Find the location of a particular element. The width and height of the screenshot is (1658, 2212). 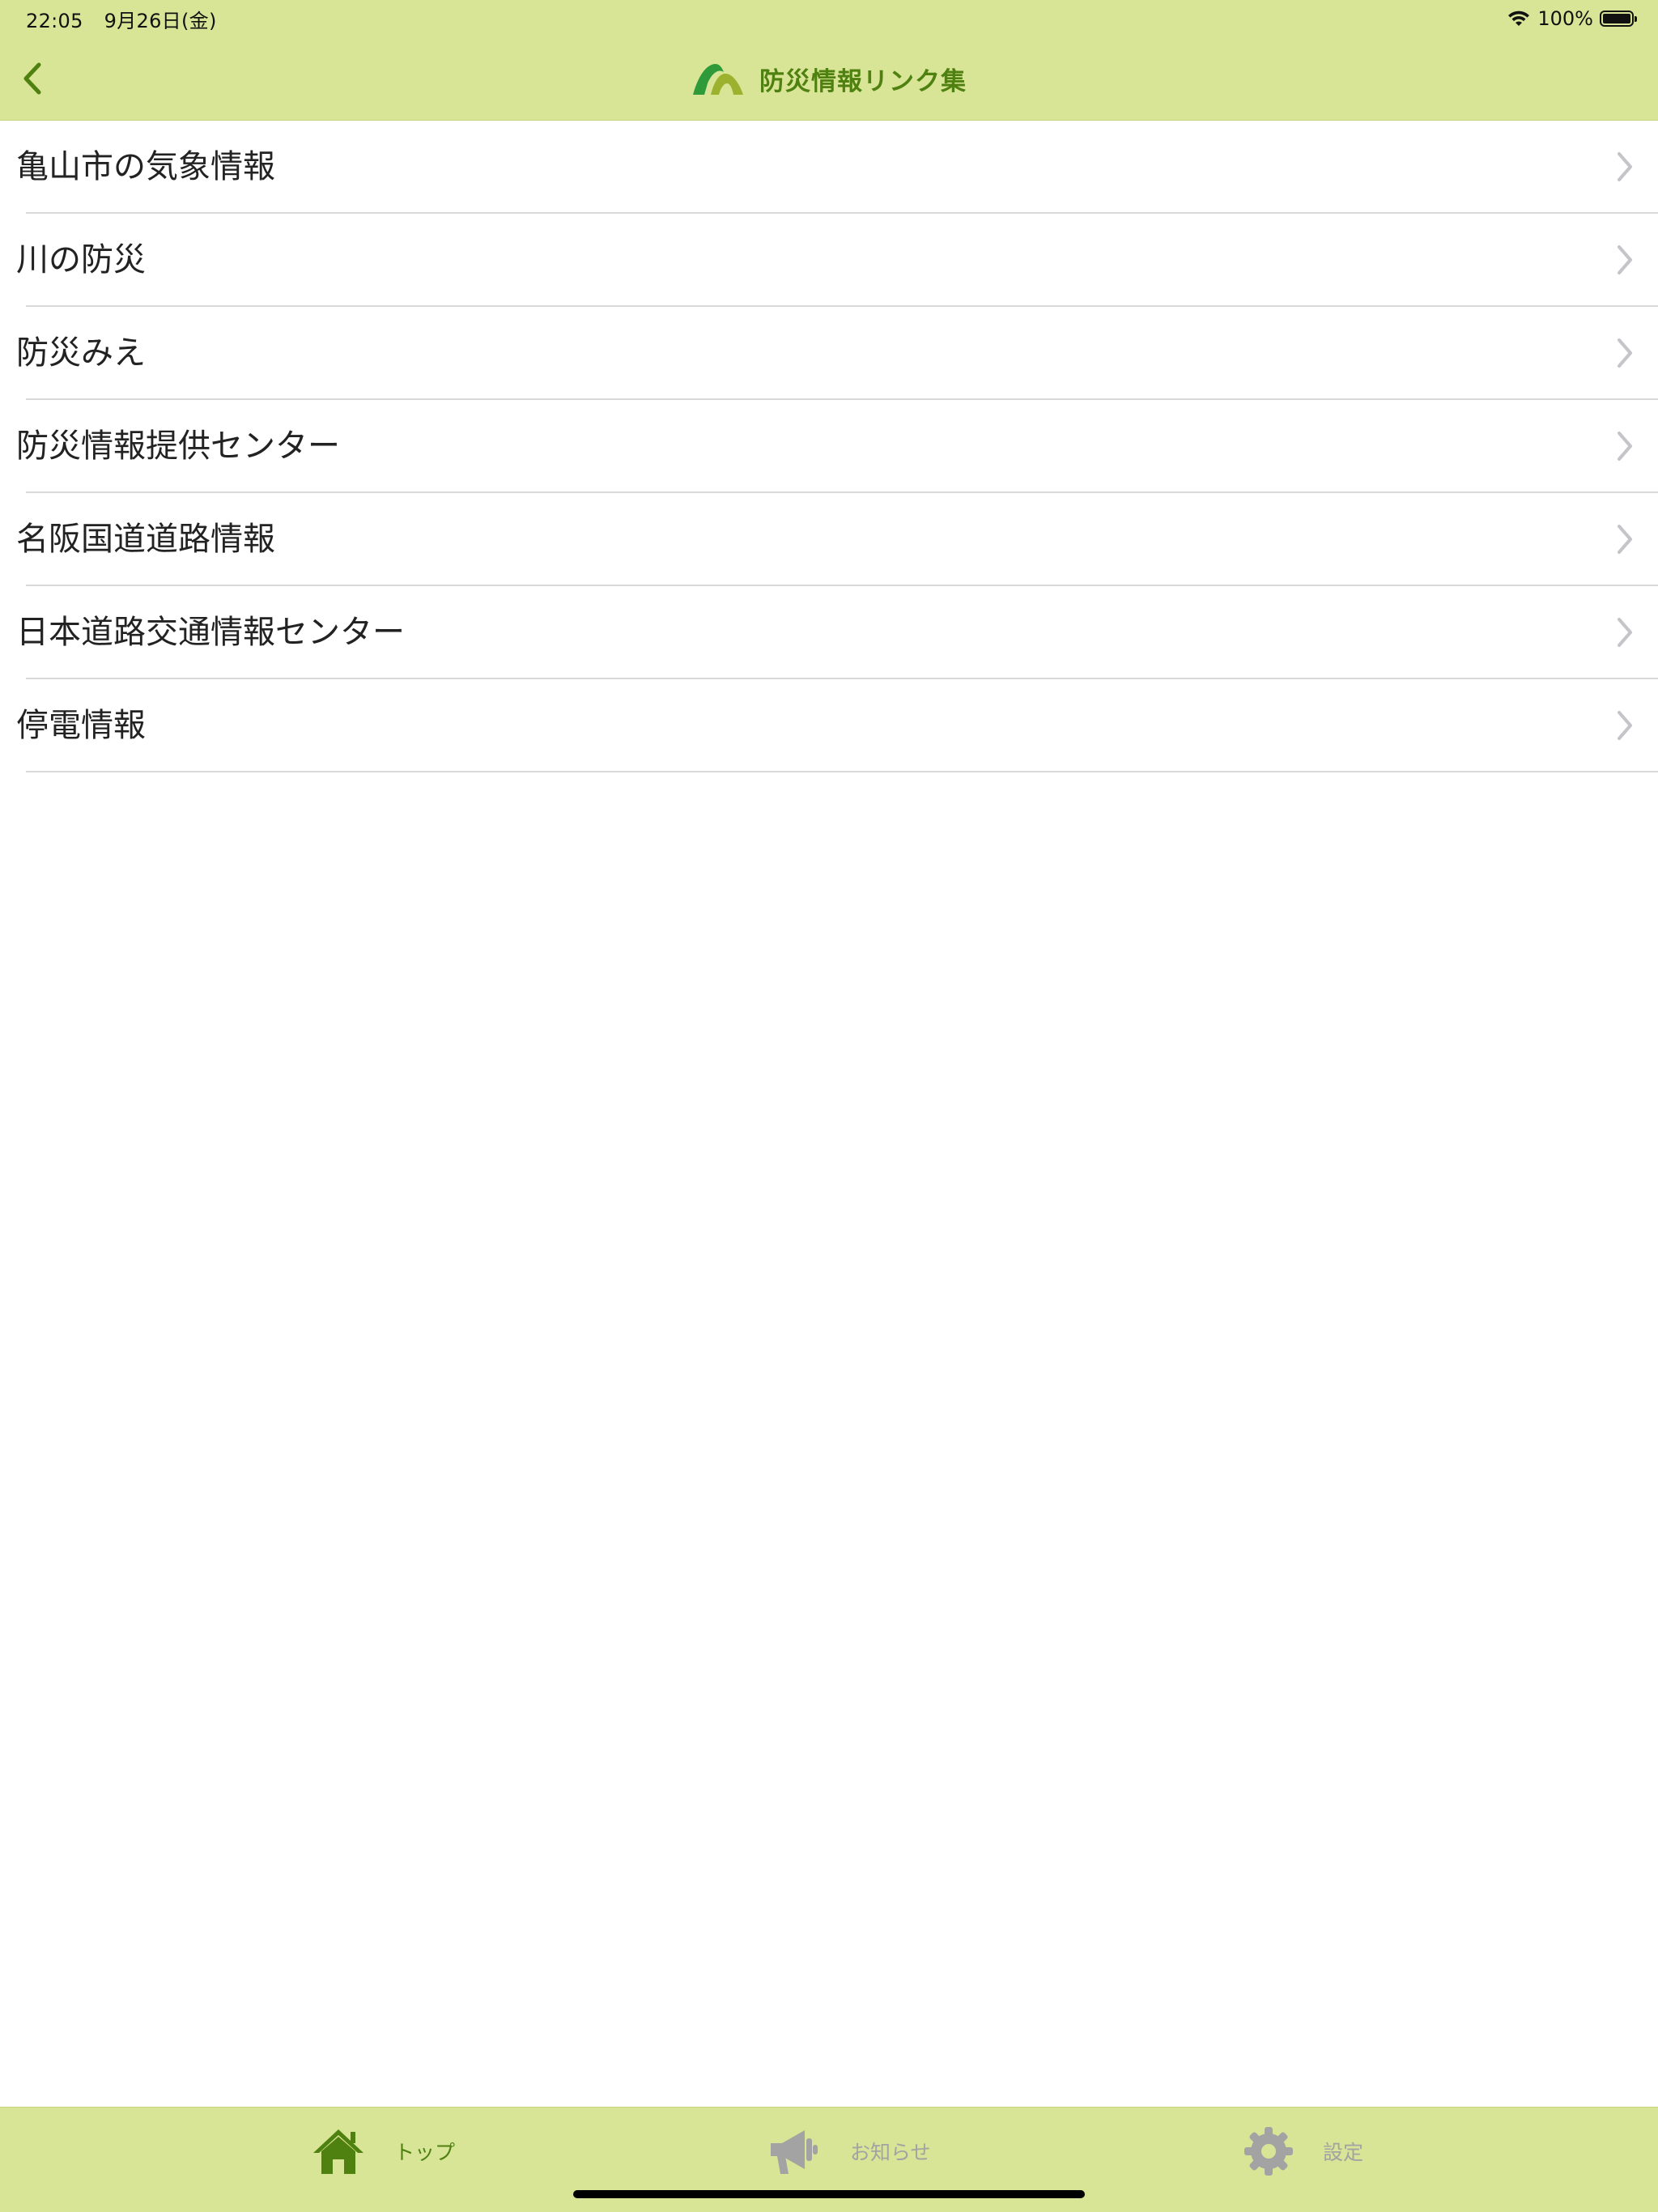

battery-fill is located at coordinates (1616, 19).